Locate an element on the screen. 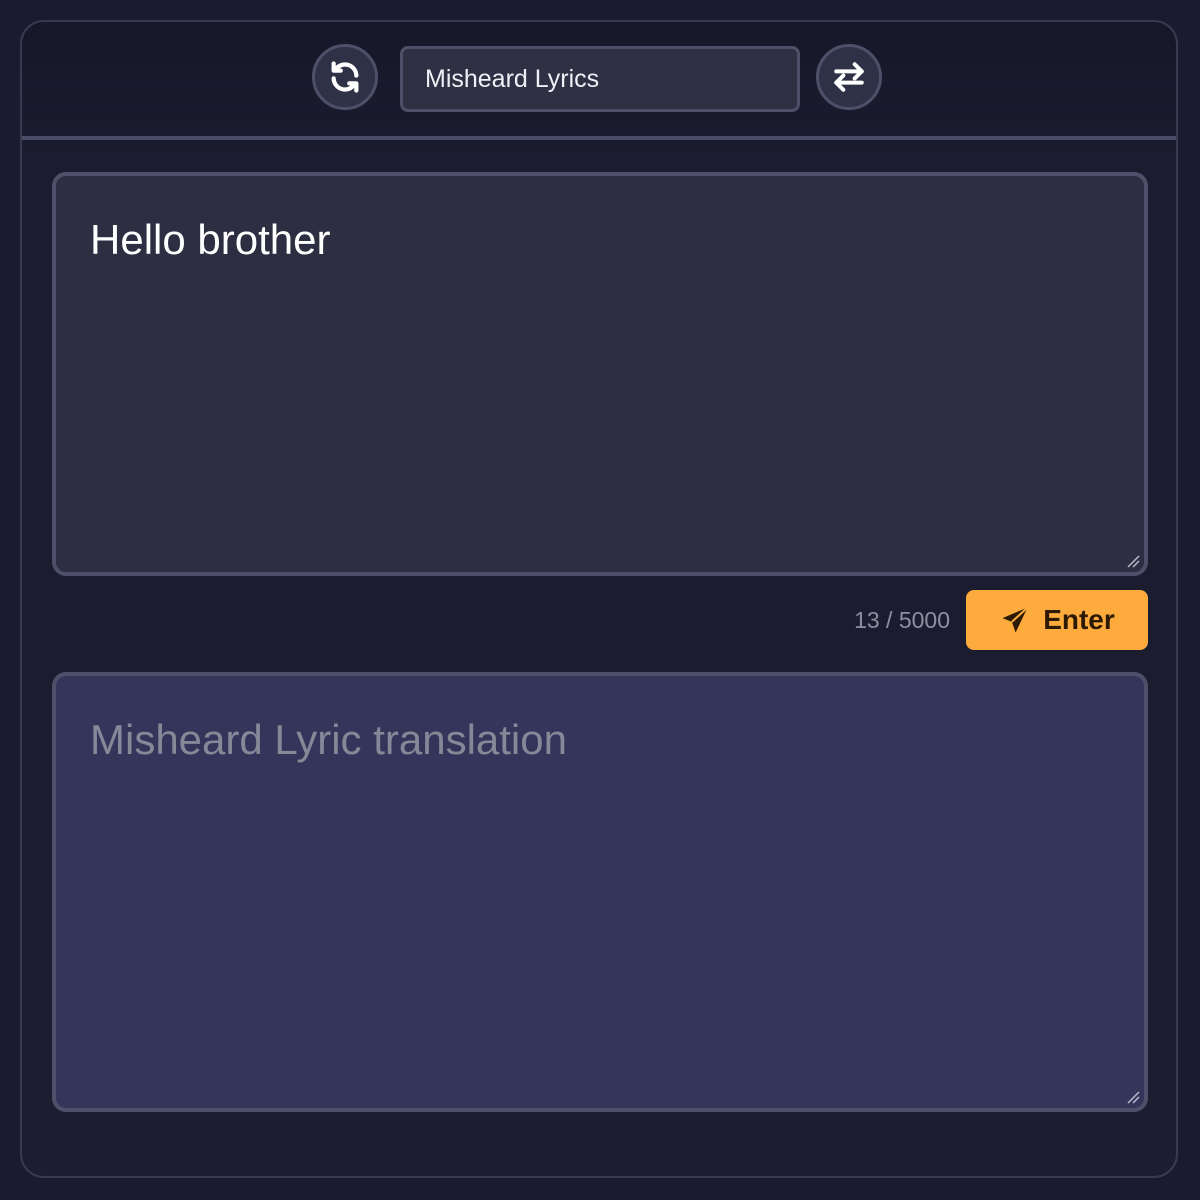 This screenshot has height=1200, width=1200. refresh-button is located at coordinates (345, 77).